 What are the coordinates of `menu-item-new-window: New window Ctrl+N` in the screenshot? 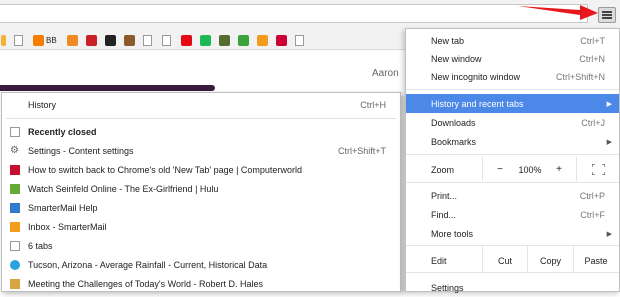 It's located at (512, 58).